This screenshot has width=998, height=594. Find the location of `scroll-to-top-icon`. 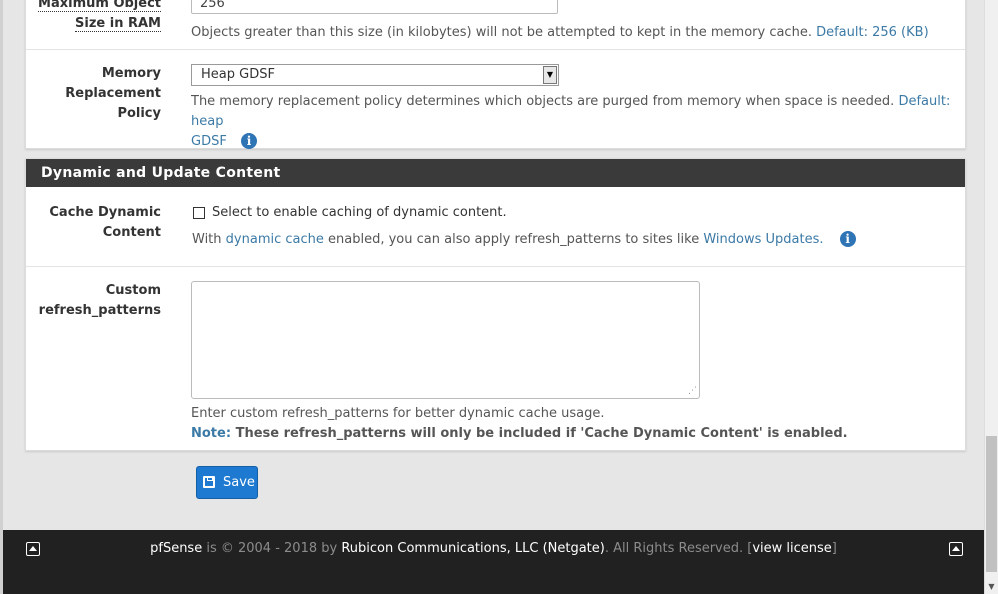

scroll-to-top-icon is located at coordinates (956, 549).